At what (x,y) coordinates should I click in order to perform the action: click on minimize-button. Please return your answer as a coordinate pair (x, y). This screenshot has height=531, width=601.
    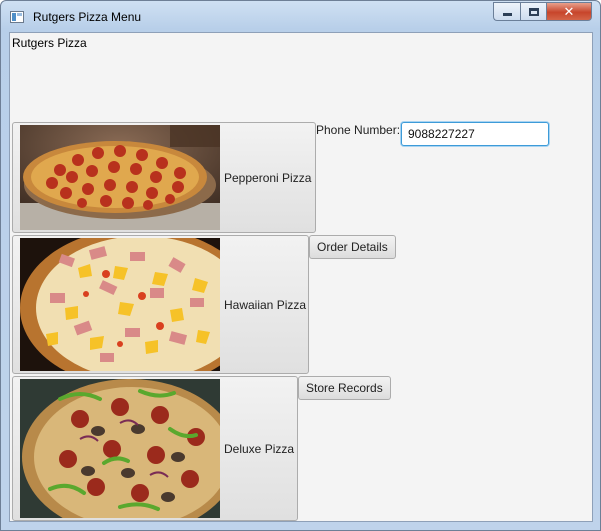
    Looking at the image, I should click on (506, 11).